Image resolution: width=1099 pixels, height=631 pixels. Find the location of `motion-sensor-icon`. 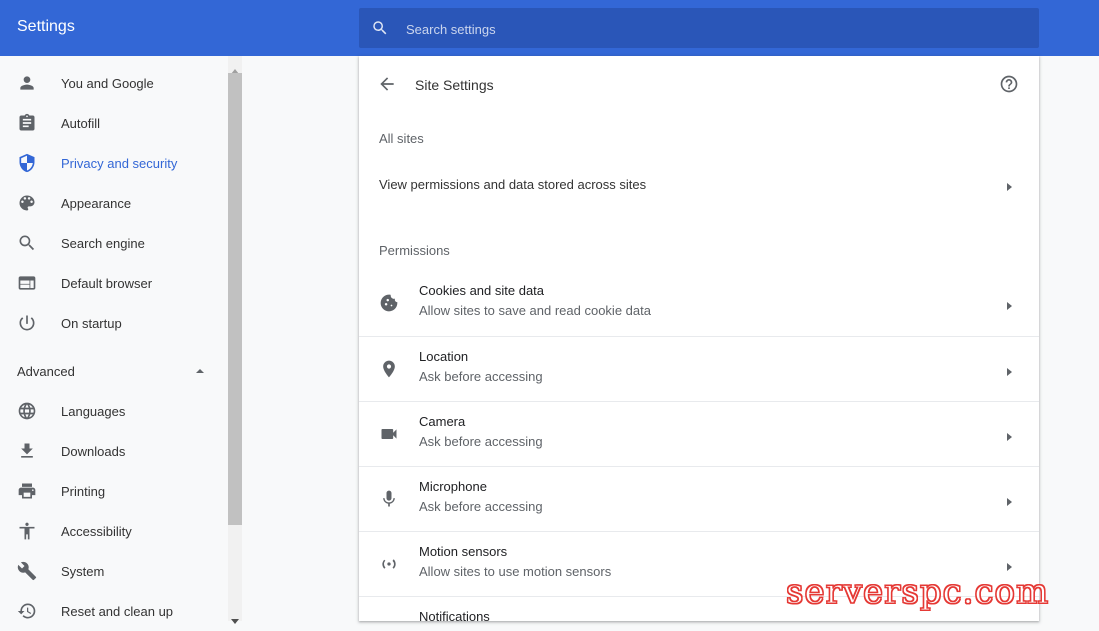

motion-sensor-icon is located at coordinates (389, 564).